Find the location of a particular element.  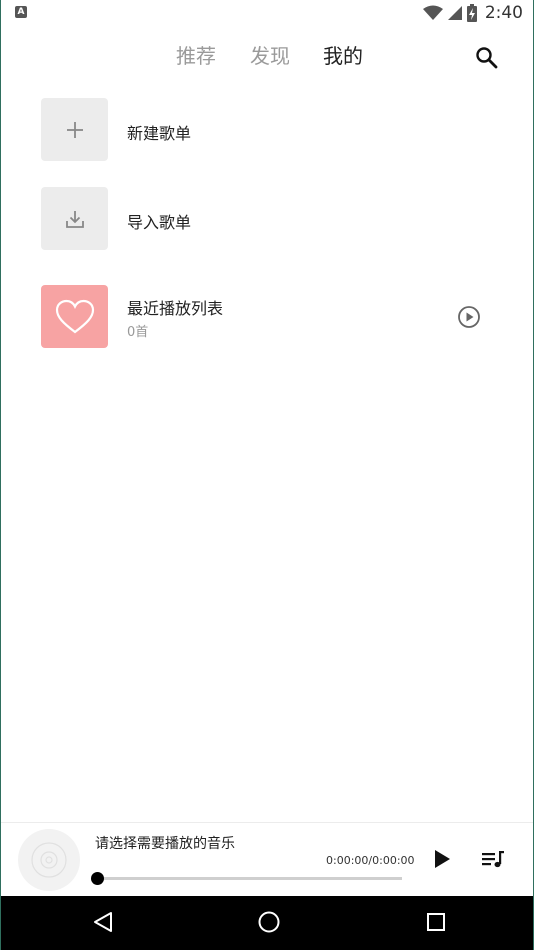

recent-playlist-label: 最近播放列表 is located at coordinates (175, 308).